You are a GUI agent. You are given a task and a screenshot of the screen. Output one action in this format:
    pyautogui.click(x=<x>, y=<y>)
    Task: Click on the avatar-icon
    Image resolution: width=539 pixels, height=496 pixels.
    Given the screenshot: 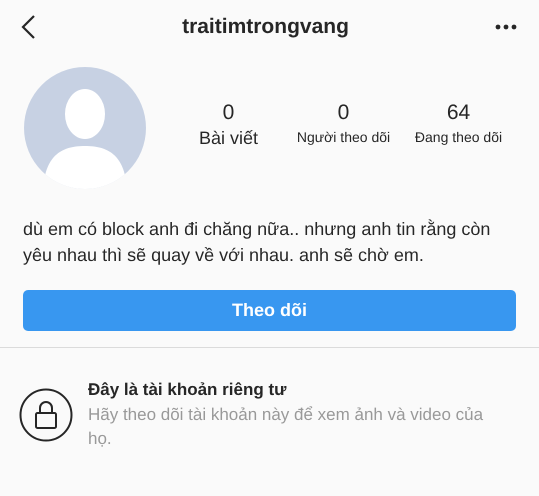 What is the action you would take?
    pyautogui.click(x=85, y=128)
    